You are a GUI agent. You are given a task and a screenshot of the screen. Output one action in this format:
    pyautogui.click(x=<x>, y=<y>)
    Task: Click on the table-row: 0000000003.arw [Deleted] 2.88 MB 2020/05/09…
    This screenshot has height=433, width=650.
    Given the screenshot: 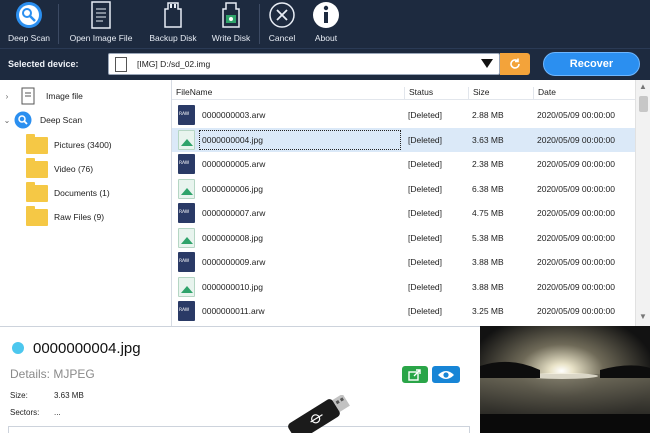 What is the action you would take?
    pyautogui.click(x=403, y=115)
    